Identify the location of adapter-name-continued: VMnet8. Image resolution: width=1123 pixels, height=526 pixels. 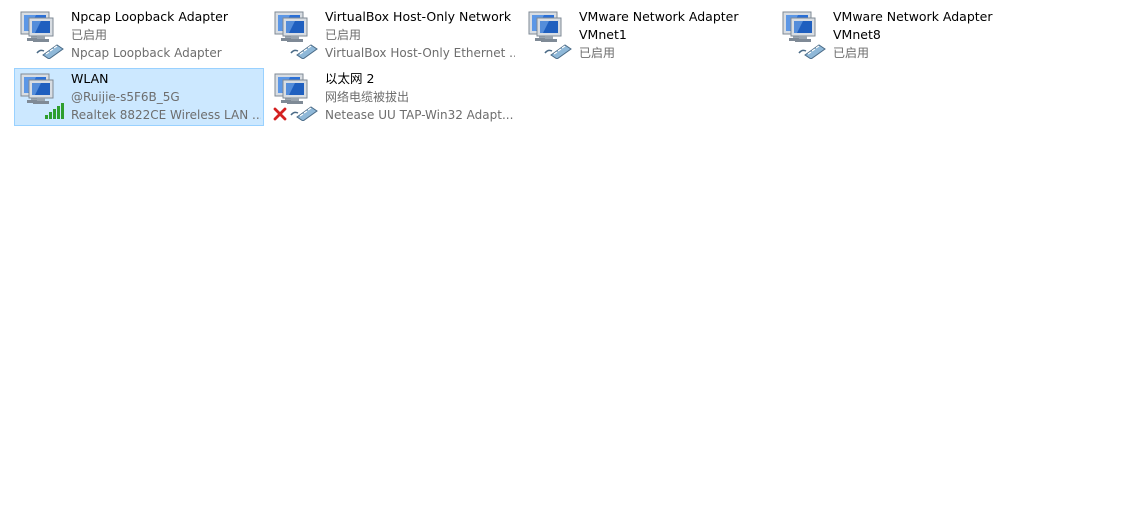
(857, 34).